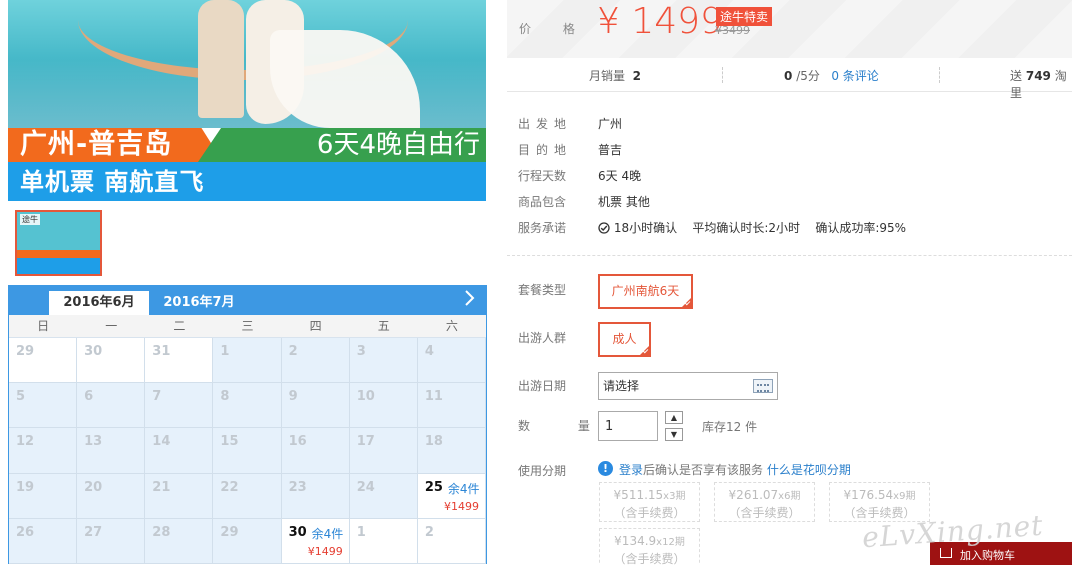  Describe the element at coordinates (247, 326) in the screenshot. I see `calendar-weekdays: 日 一 二 三 四 五 六` at that location.